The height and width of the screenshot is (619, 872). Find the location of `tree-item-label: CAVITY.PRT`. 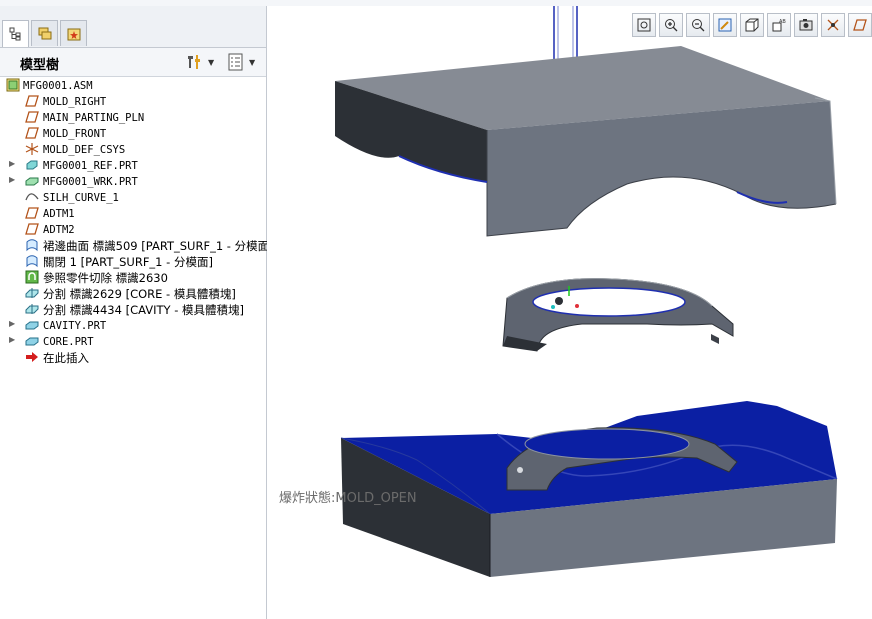

tree-item-label: CAVITY.PRT is located at coordinates (75, 326).